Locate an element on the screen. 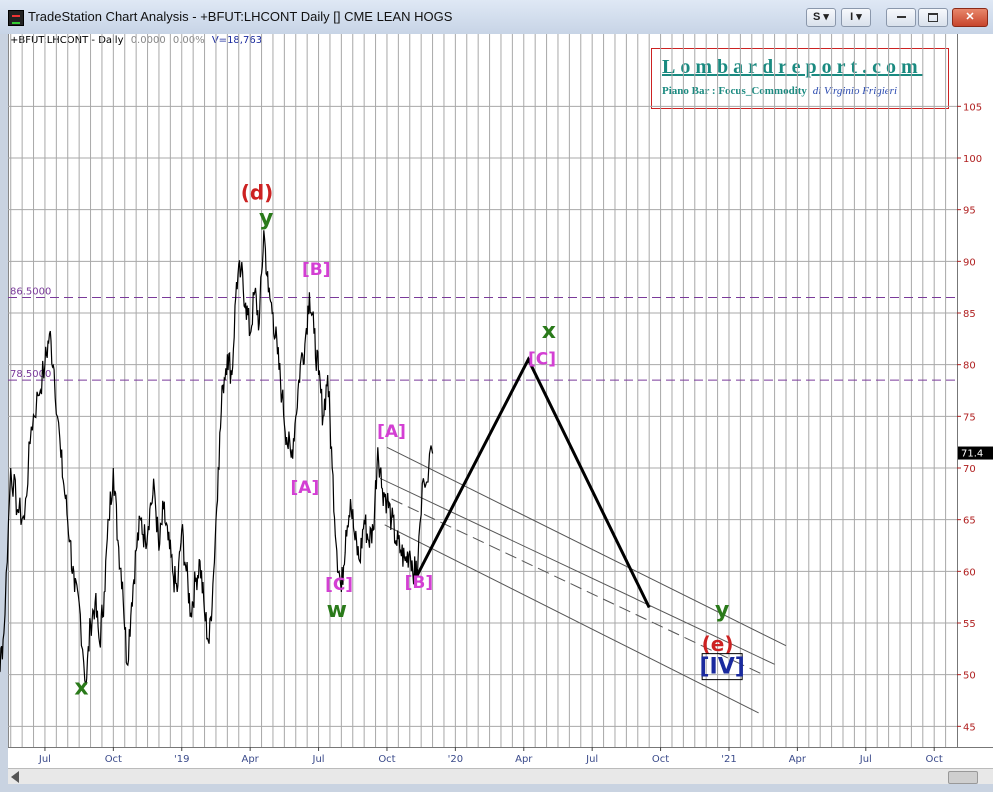 The image size is (993, 792). date-tick-label: '20 is located at coordinates (455, 759).